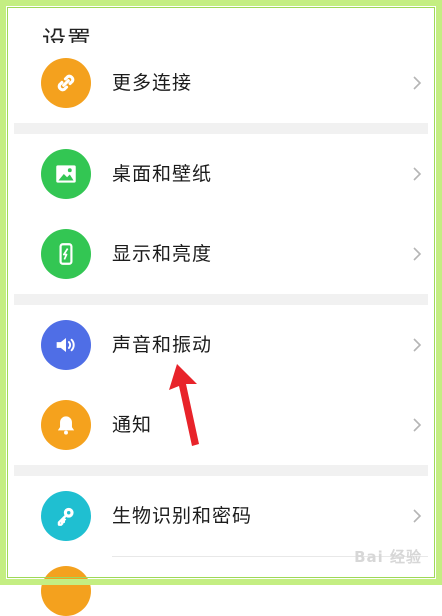 The width and height of the screenshot is (442, 616). Describe the element at coordinates (184, 405) in the screenshot. I see `annotation-arrow-icon` at that location.